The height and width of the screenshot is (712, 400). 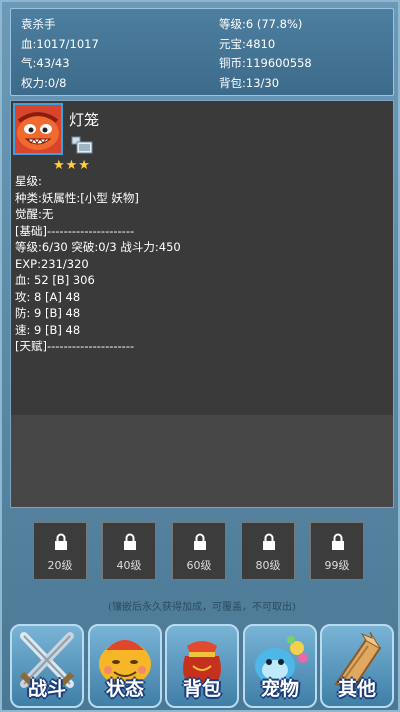 What do you see at coordinates (82, 145) in the screenshot?
I see `pet-type-icon` at bounding box center [82, 145].